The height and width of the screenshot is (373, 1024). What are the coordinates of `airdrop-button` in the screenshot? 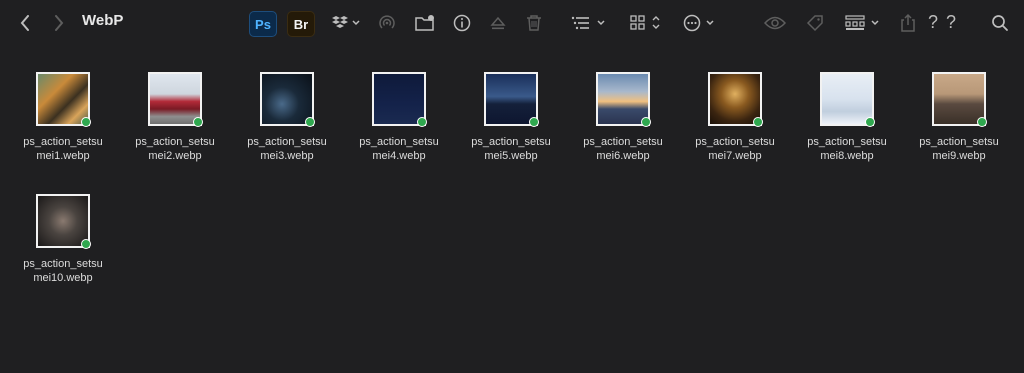 It's located at (387, 23).